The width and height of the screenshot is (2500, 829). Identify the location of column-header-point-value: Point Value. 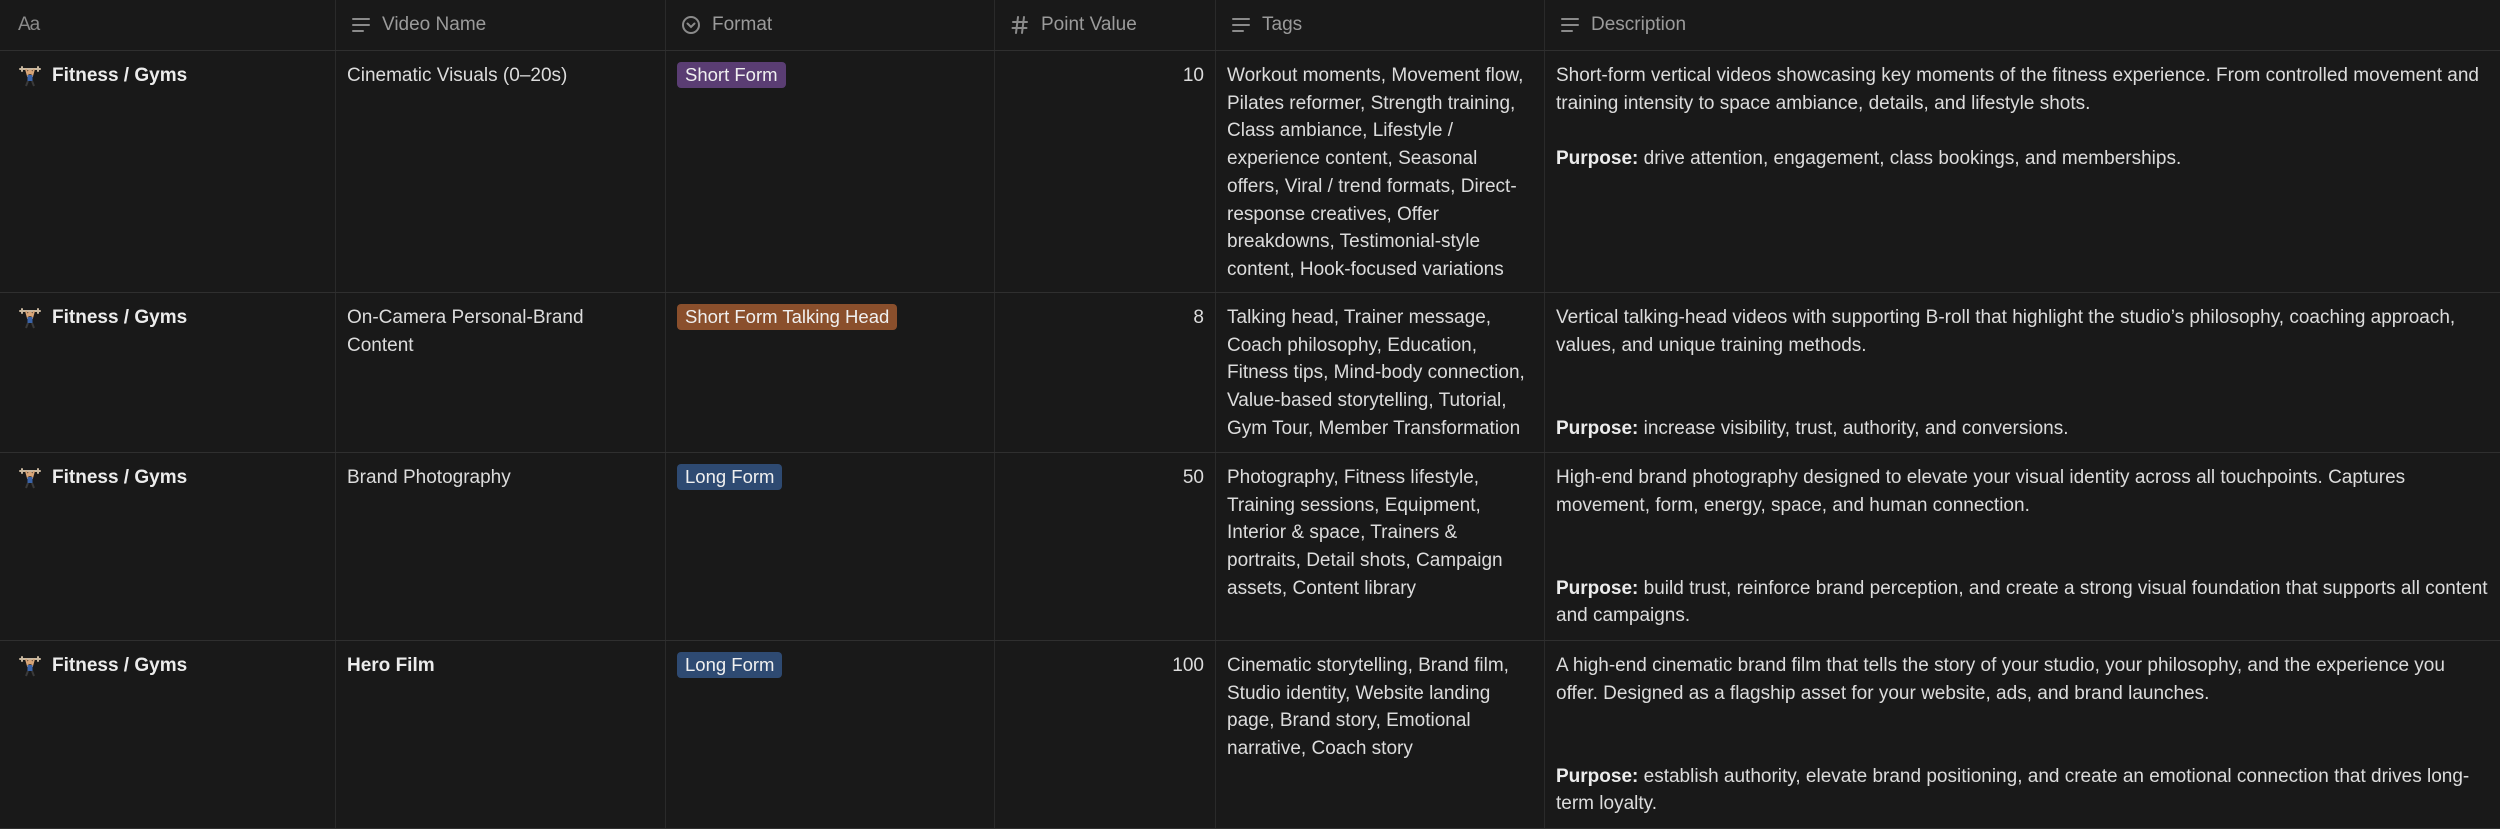
(1105, 25).